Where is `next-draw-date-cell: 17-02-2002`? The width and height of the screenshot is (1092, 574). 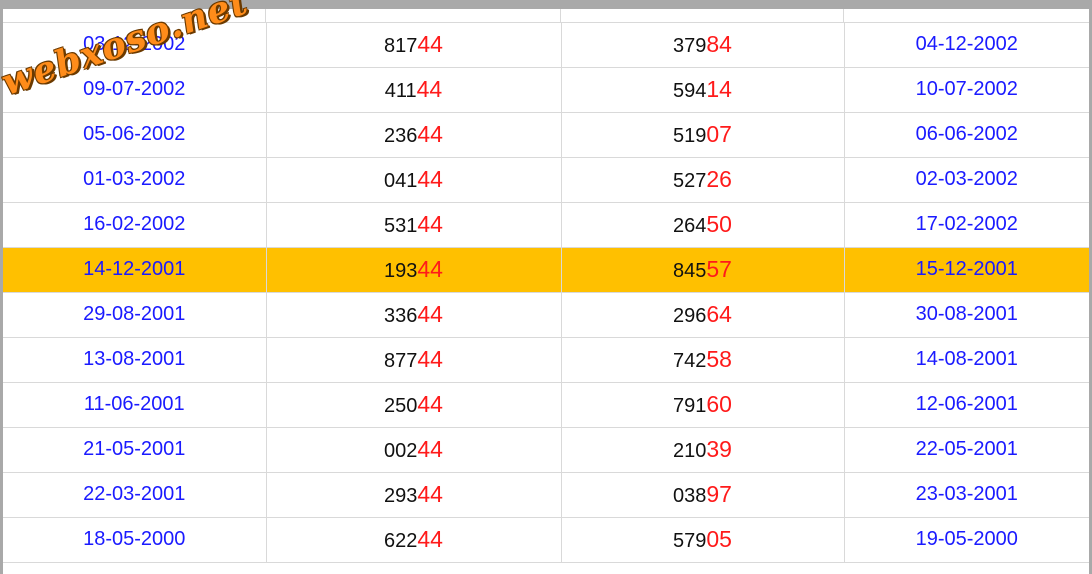
next-draw-date-cell: 17-02-2002 is located at coordinates (966, 225).